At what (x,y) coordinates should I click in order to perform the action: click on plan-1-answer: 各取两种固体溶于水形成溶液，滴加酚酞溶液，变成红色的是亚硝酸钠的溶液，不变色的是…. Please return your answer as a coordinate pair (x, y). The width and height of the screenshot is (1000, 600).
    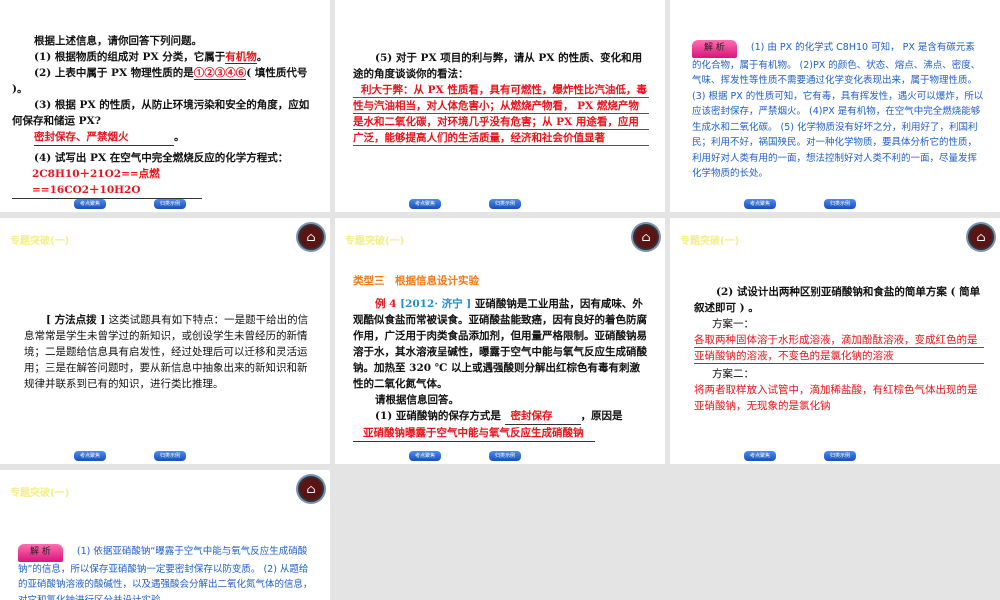
    Looking at the image, I should click on (839, 348).